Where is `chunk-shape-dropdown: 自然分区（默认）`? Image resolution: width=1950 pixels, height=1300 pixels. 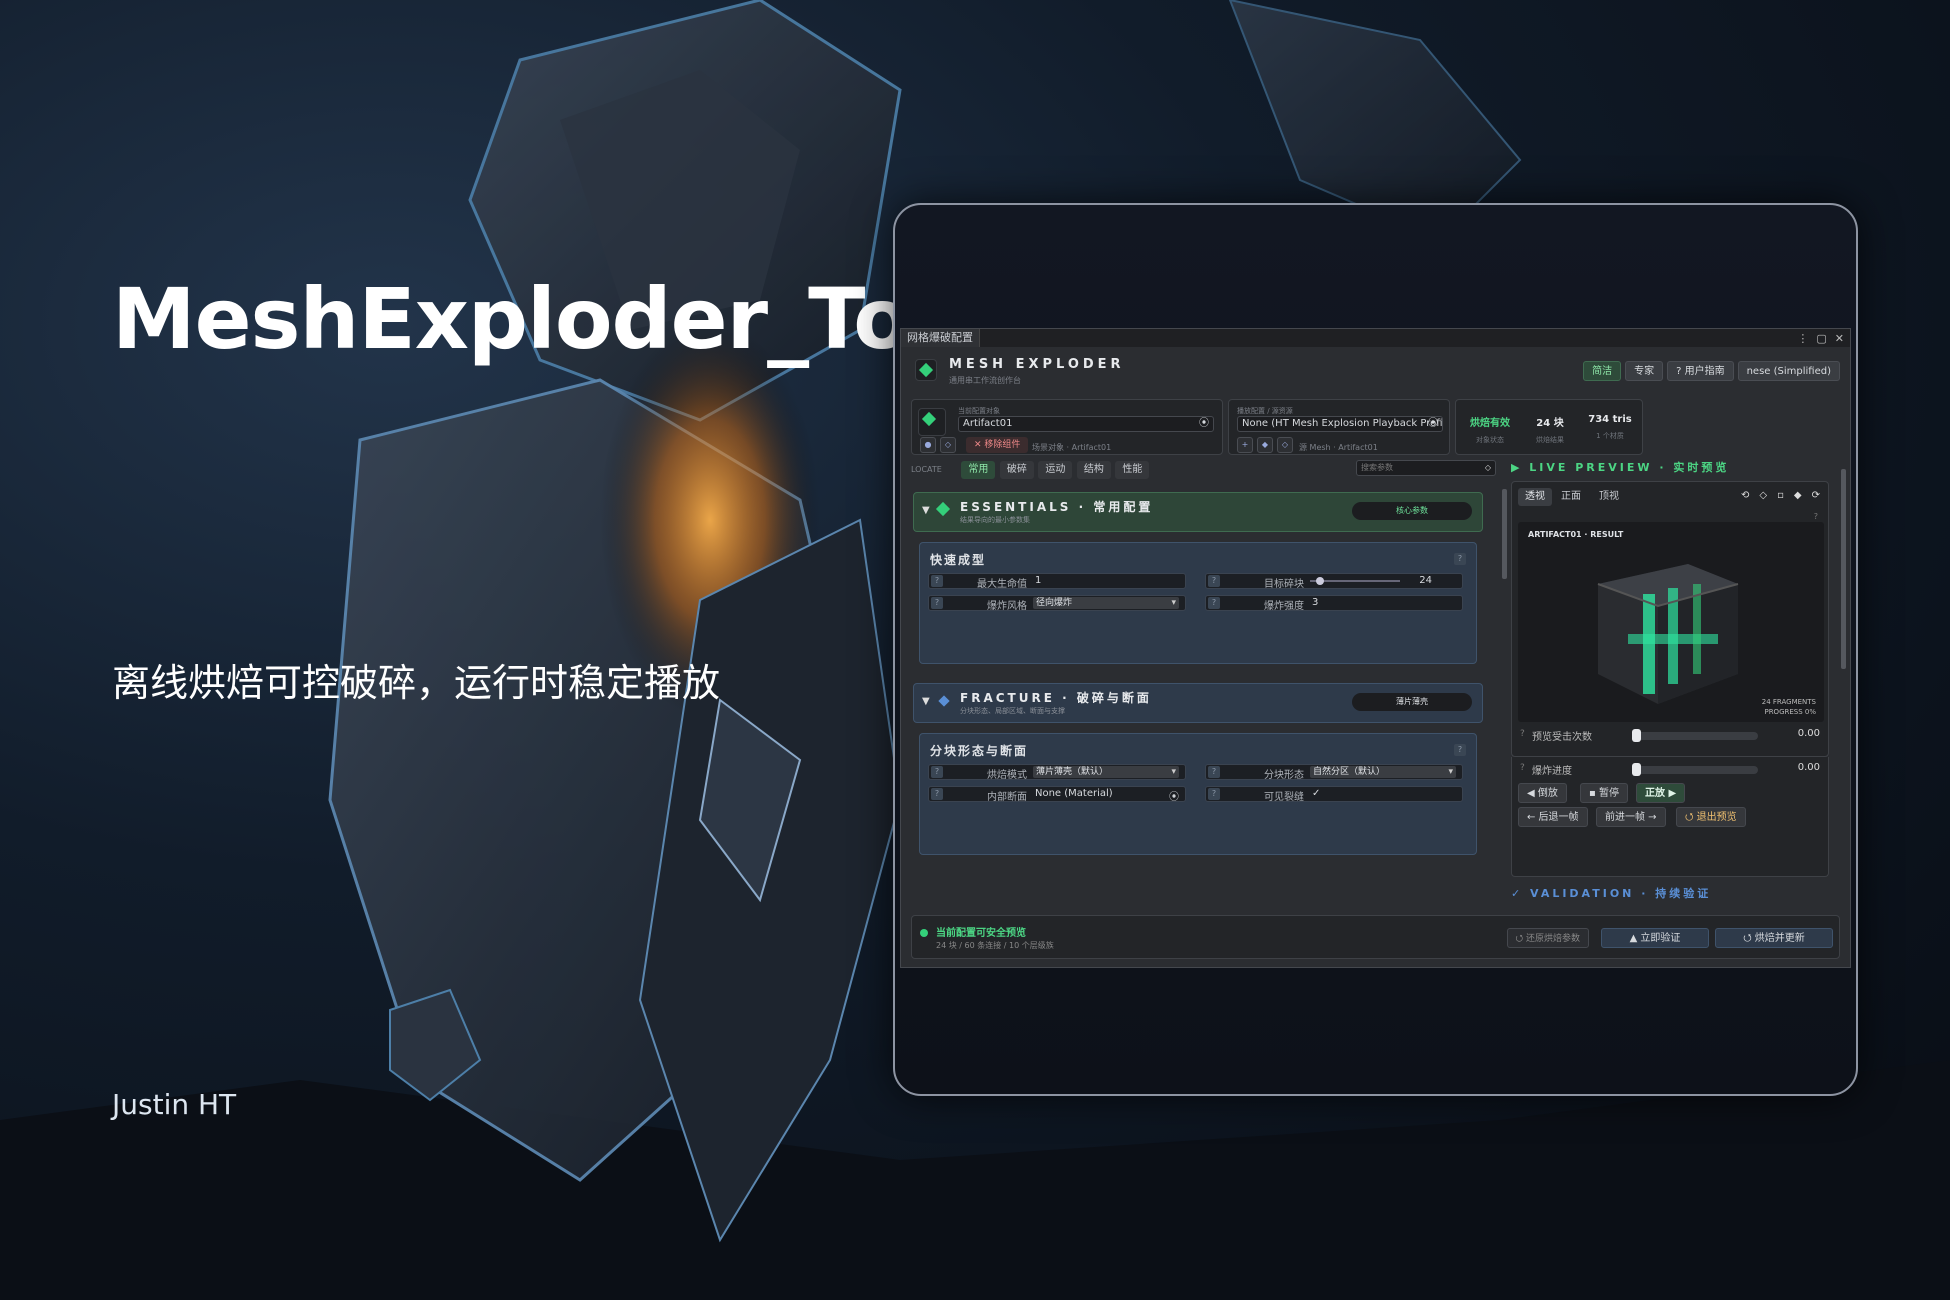
chunk-shape-dropdown: 自然分区（默认） is located at coordinates (1383, 772).